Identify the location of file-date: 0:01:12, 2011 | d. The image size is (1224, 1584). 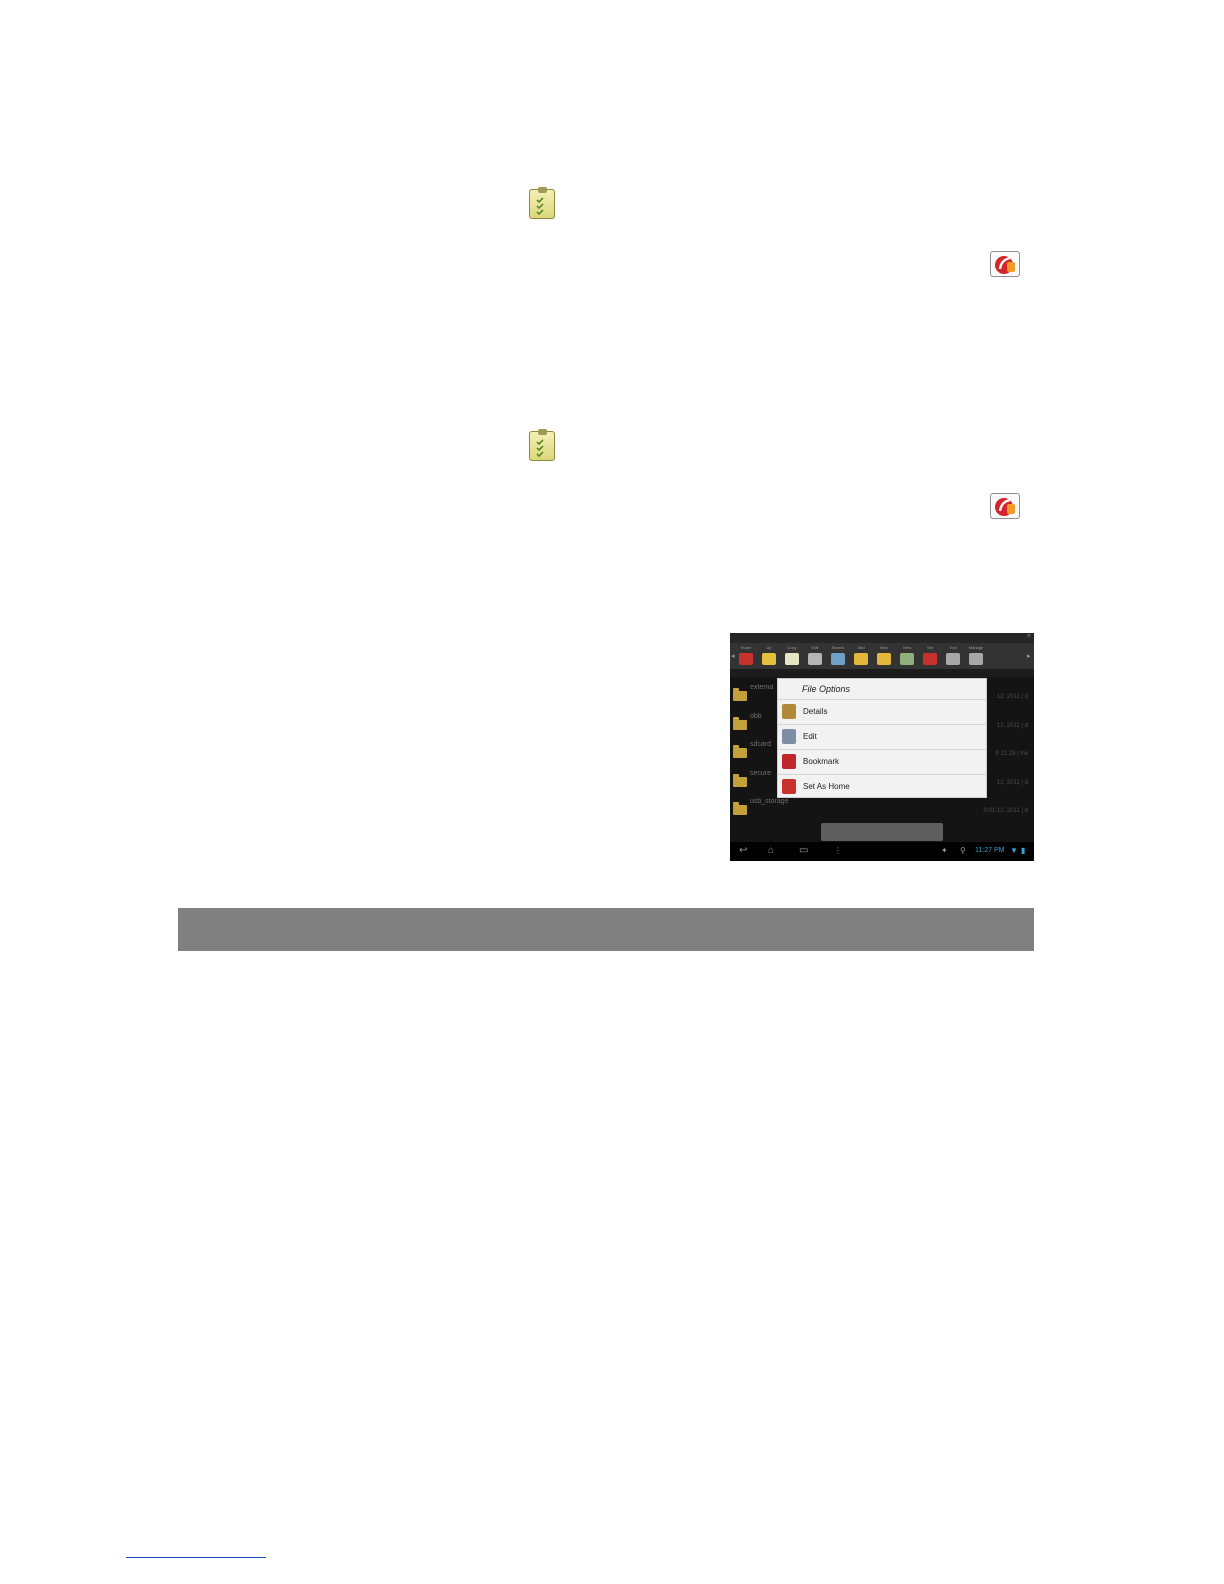
(1005, 811).